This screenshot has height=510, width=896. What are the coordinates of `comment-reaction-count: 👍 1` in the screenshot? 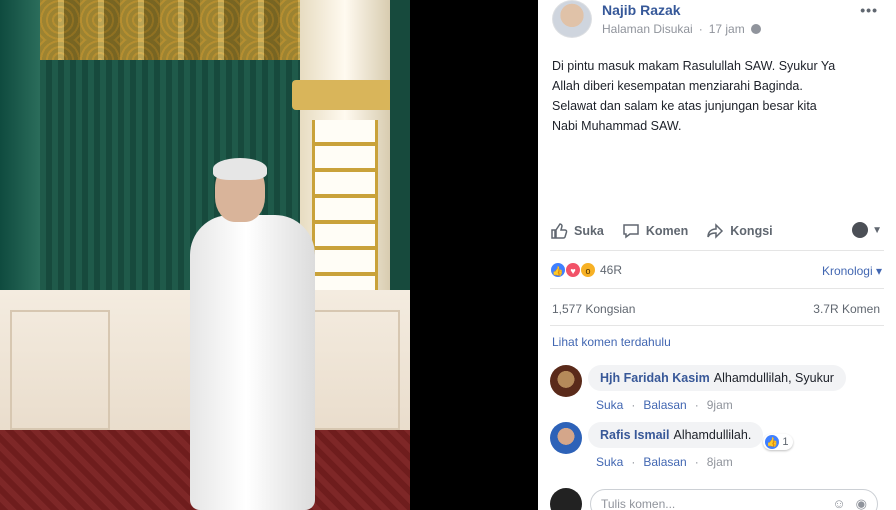 It's located at (778, 442).